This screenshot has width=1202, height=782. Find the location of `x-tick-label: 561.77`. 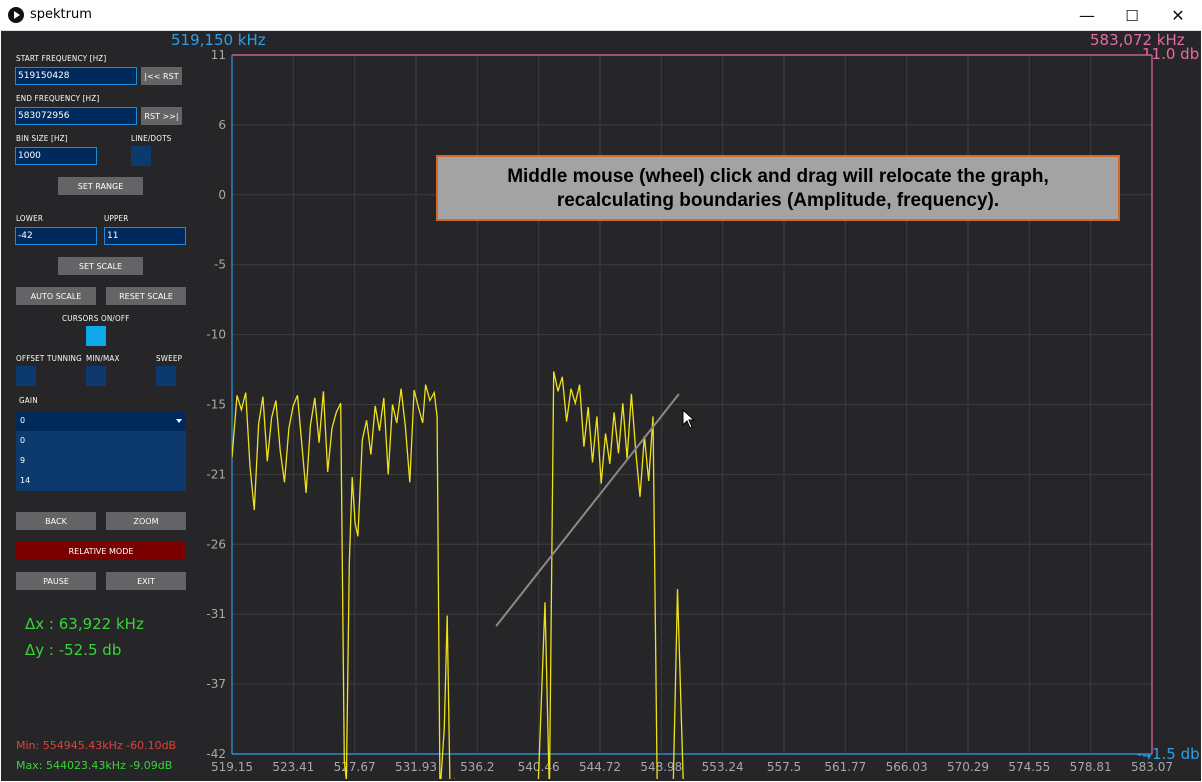

x-tick-label: 561.77 is located at coordinates (845, 767).